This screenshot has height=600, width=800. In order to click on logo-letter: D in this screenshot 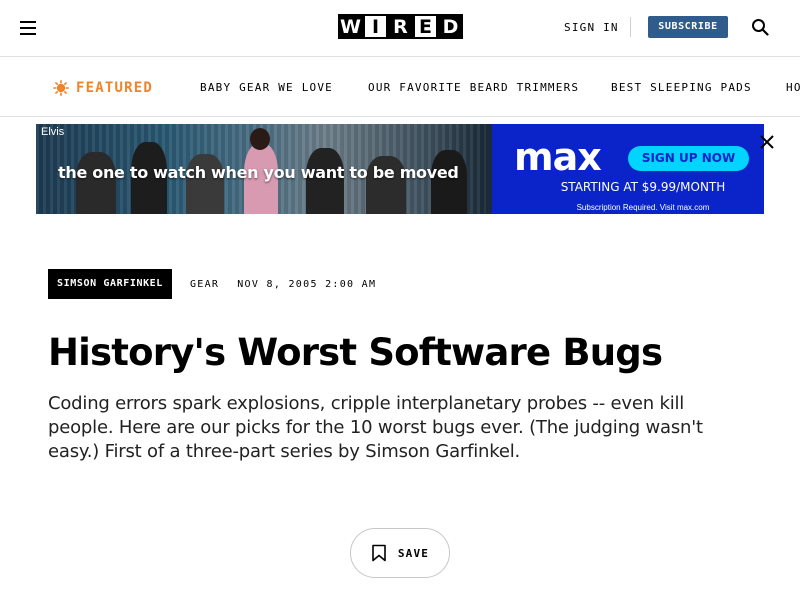, I will do `click(450, 26)`.